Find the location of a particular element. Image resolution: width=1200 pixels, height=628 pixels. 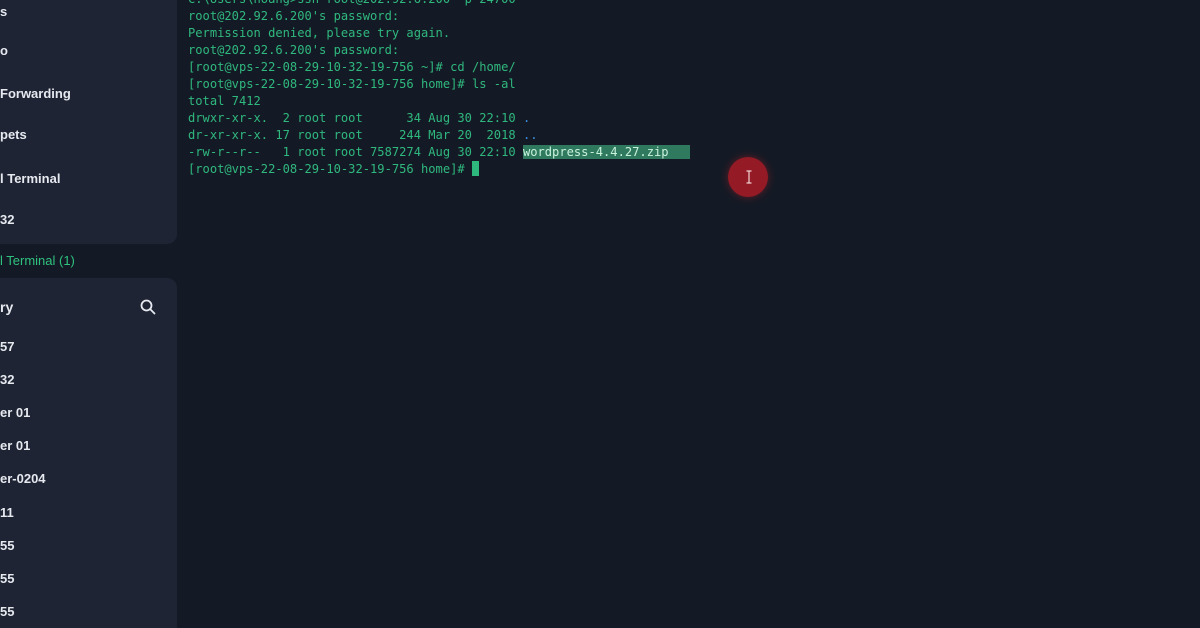

prompt: [root@vps-22-08-29-10-32-19-756 home]# is located at coordinates (330, 169).